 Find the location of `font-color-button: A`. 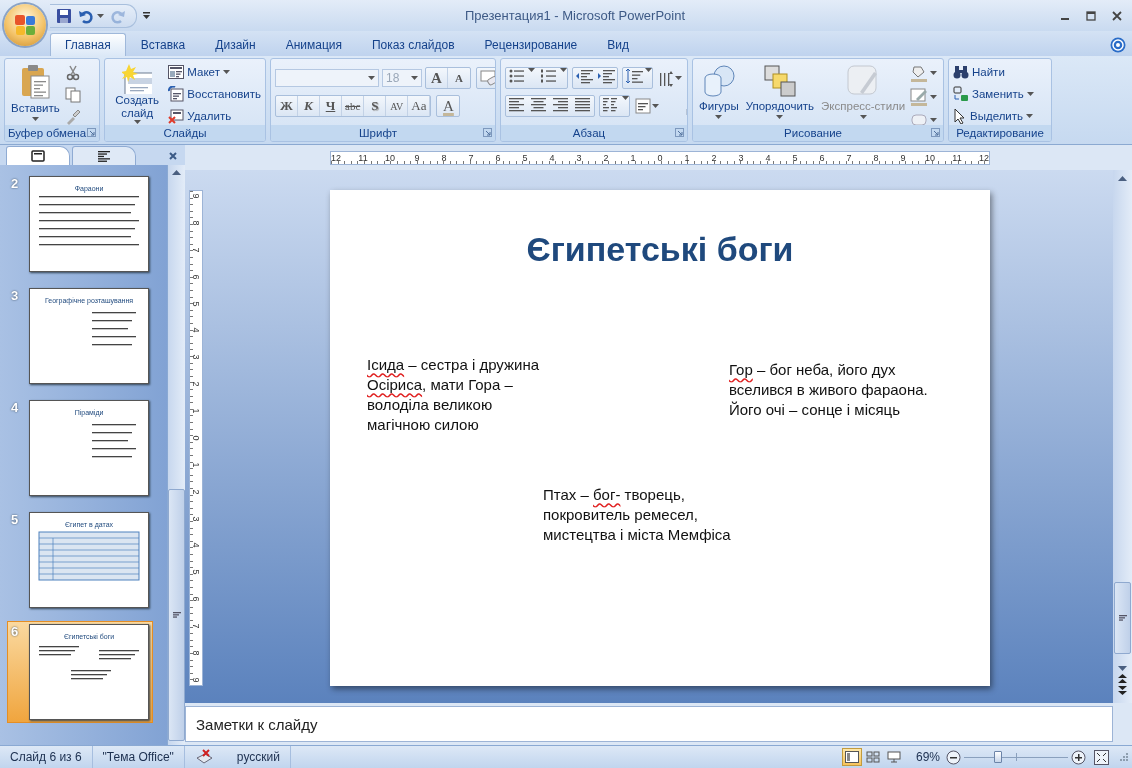

font-color-button: A is located at coordinates (448, 106).